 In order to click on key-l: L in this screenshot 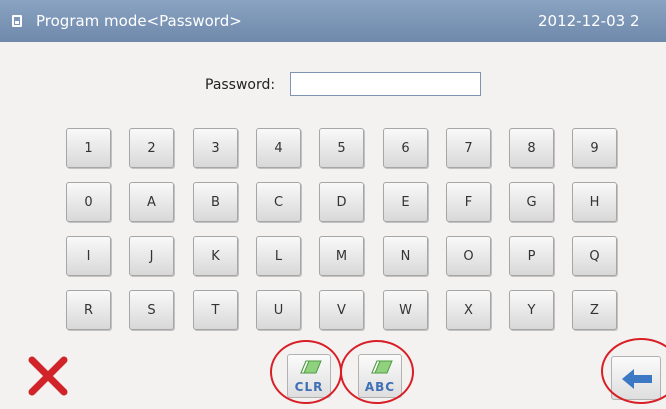, I will do `click(278, 256)`.